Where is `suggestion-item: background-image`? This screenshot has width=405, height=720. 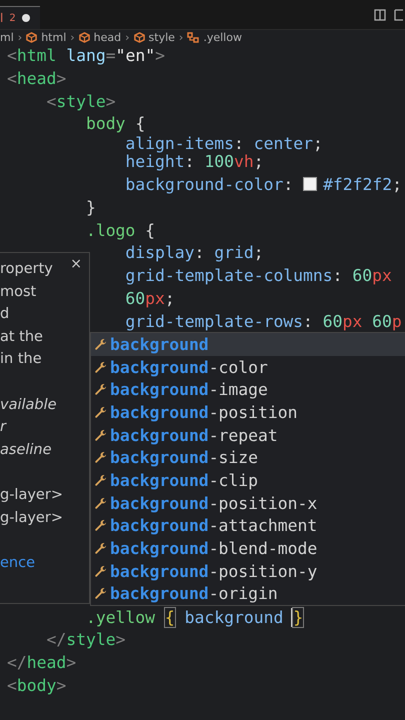
suggestion-item: background-image is located at coordinates (248, 390).